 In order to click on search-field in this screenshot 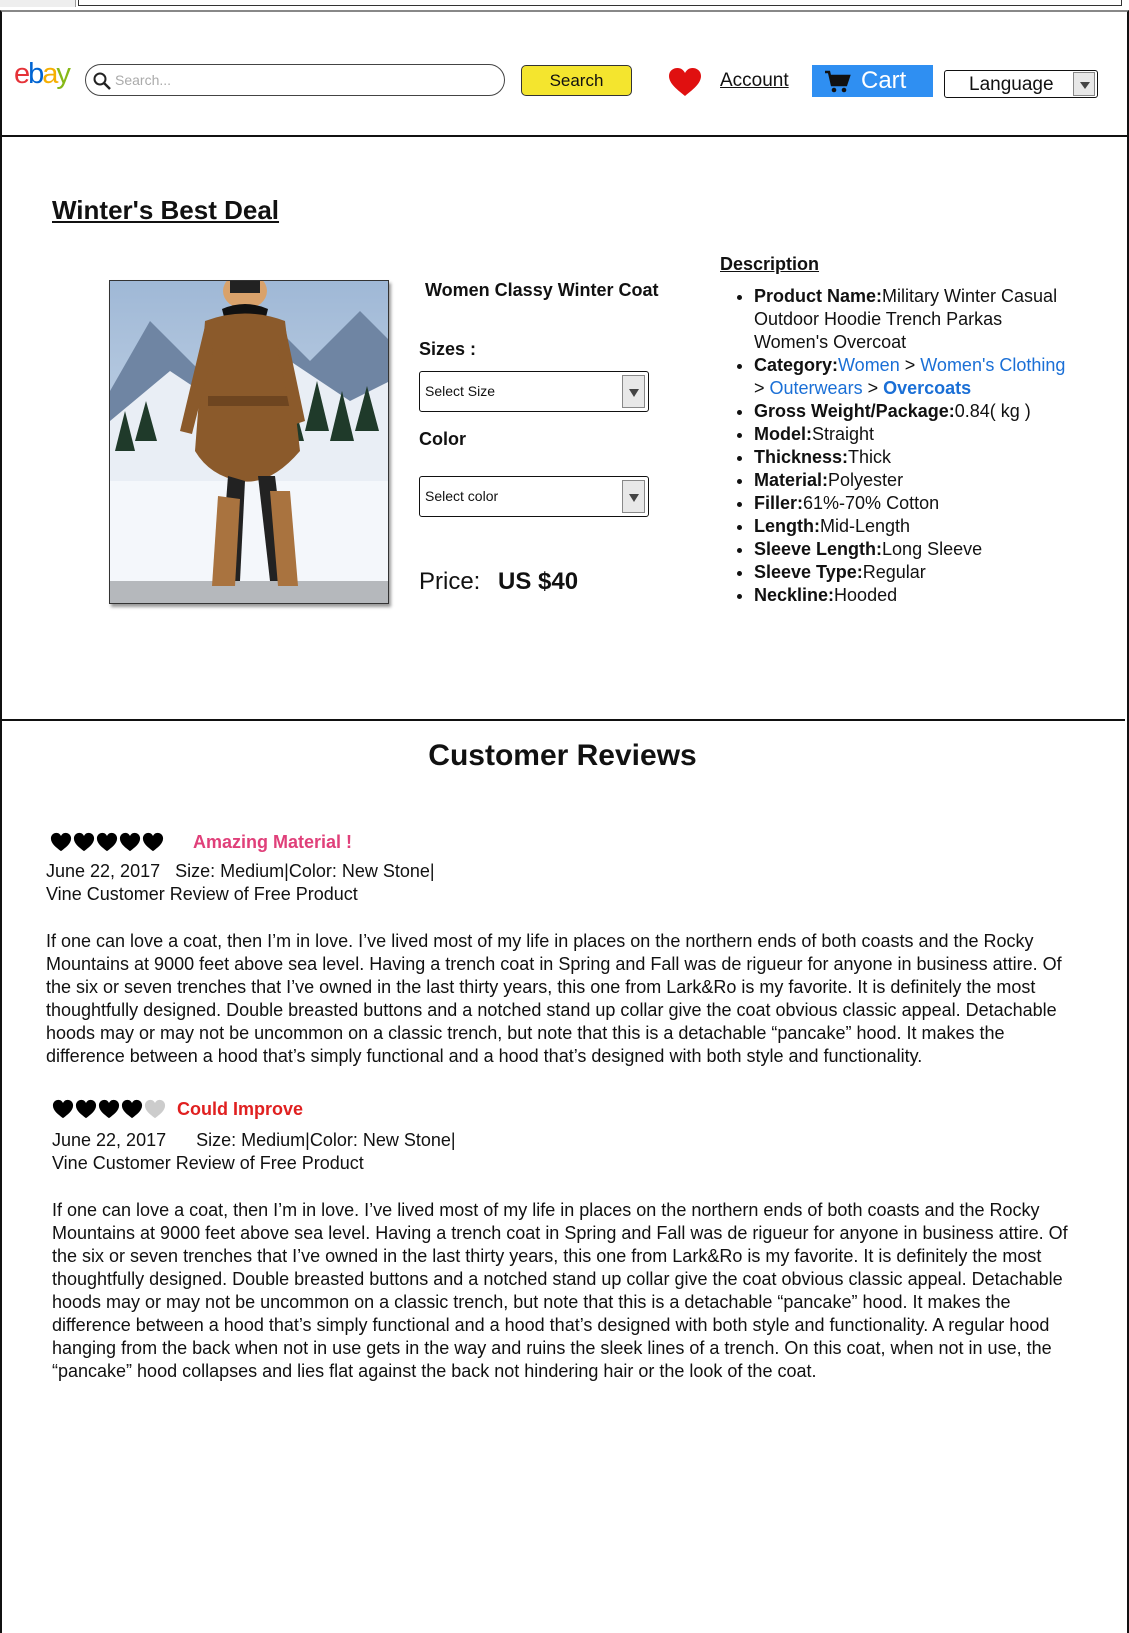, I will do `click(295, 80)`.